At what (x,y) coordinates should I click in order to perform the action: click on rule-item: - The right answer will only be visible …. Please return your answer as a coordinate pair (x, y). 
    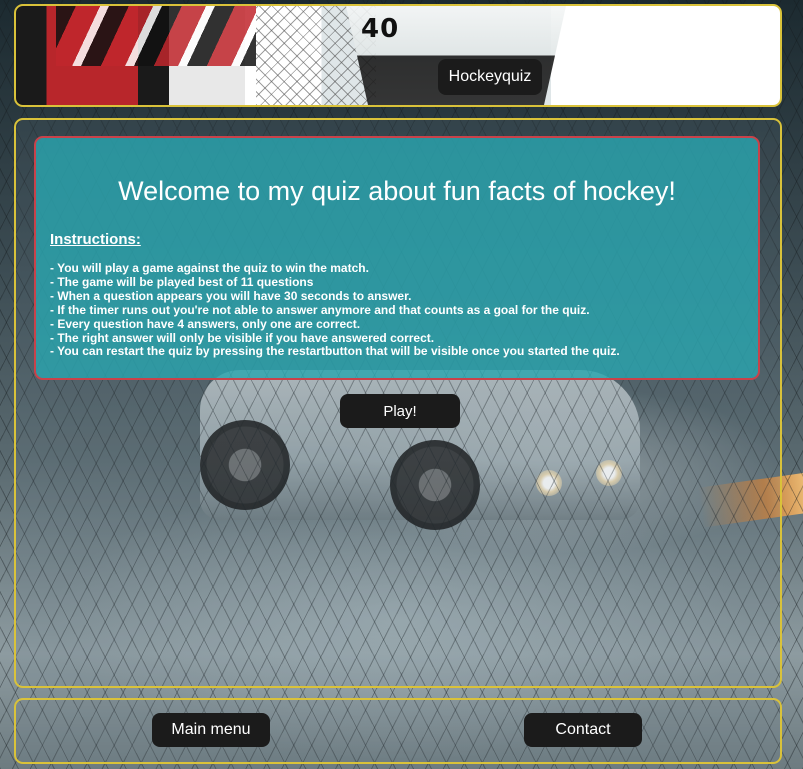
    Looking at the image, I should click on (242, 337).